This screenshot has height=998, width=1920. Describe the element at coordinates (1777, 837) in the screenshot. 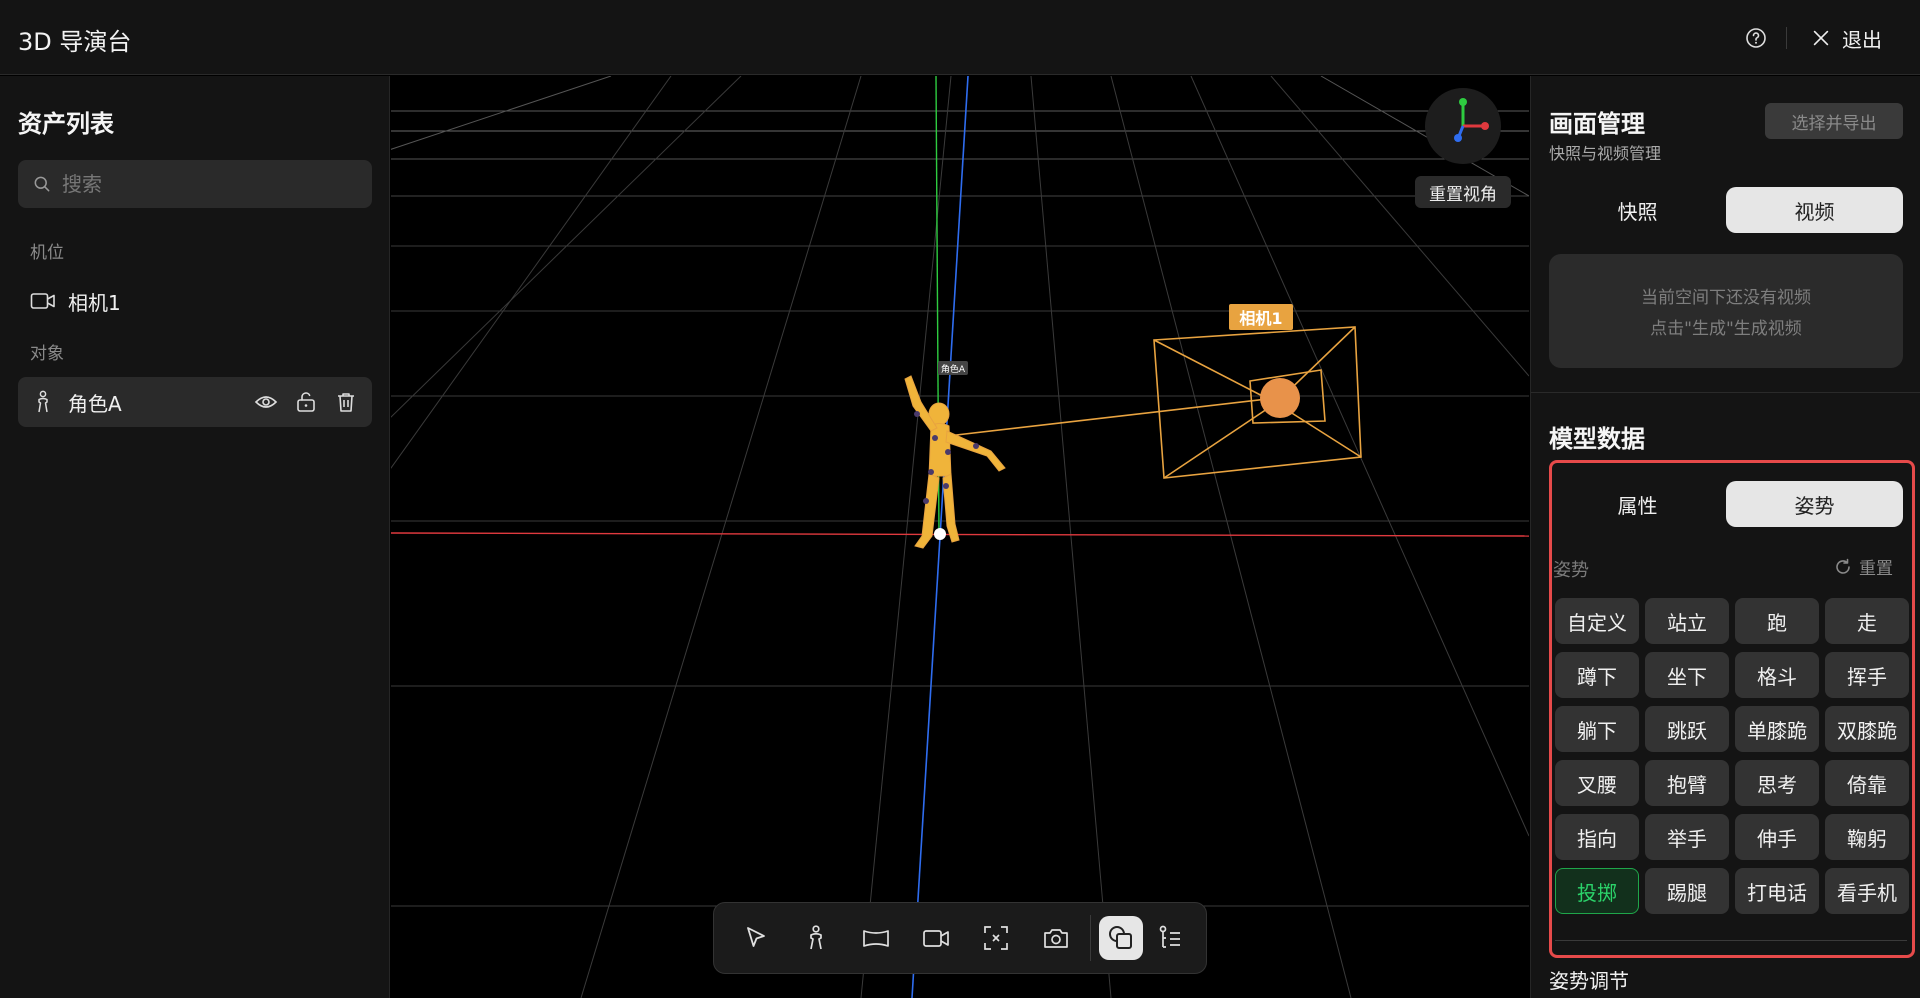

I see `pose-button: 伸手` at that location.